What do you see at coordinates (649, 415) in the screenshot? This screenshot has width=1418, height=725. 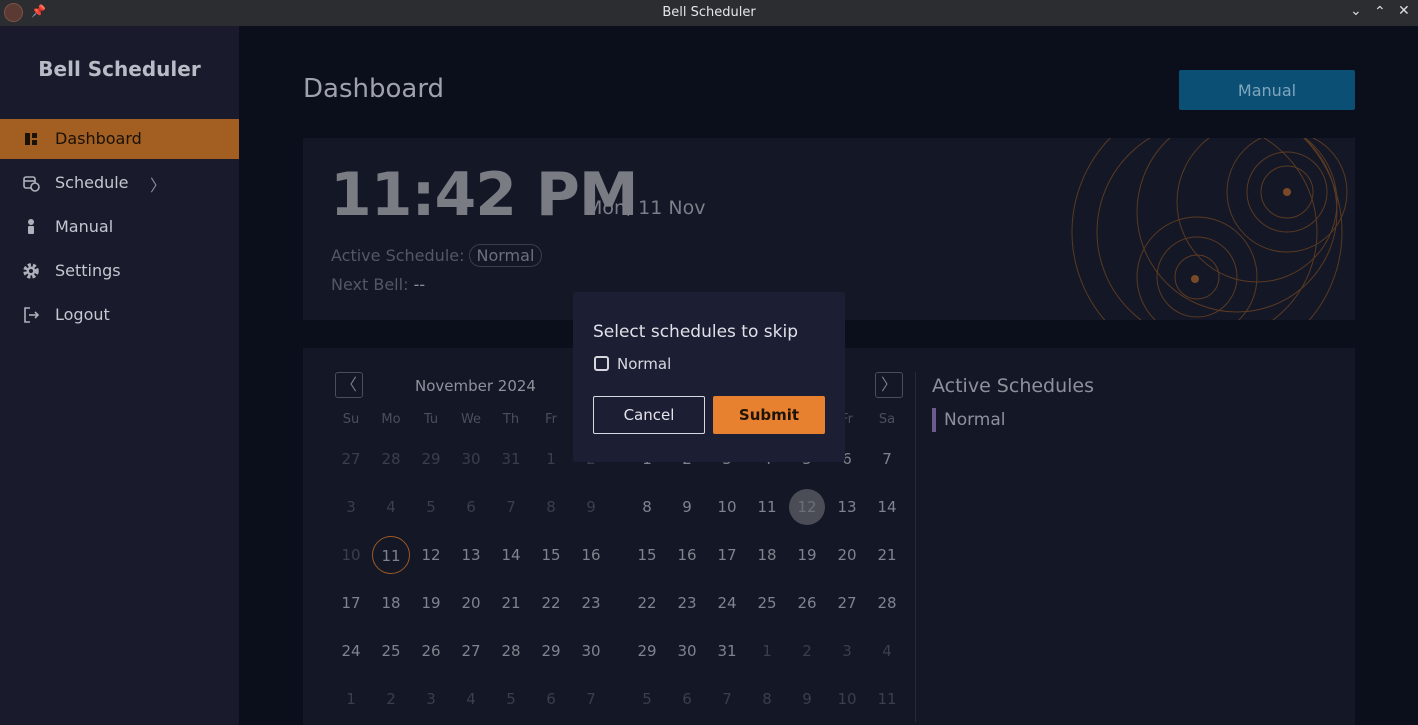 I see `cancel-button: Cancel` at bounding box center [649, 415].